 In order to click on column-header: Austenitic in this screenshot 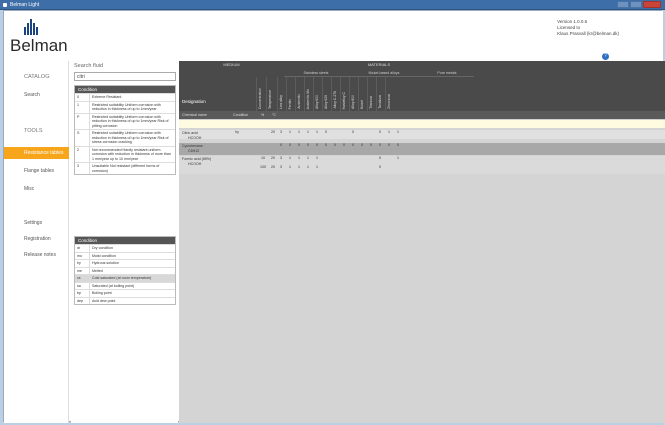, I will do `click(299, 94)`.